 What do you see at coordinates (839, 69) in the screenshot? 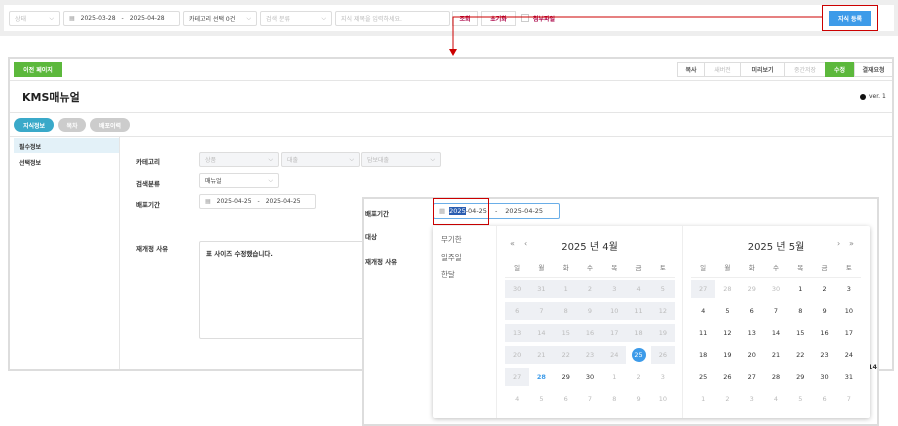
I see `edit-button: 수정` at bounding box center [839, 69].